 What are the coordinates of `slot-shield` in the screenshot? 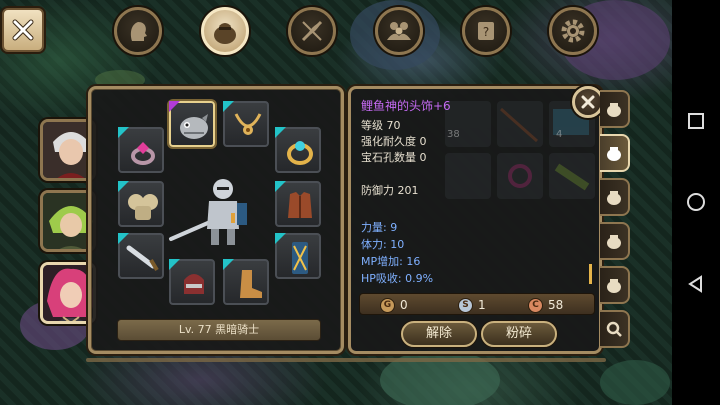 It's located at (298, 256).